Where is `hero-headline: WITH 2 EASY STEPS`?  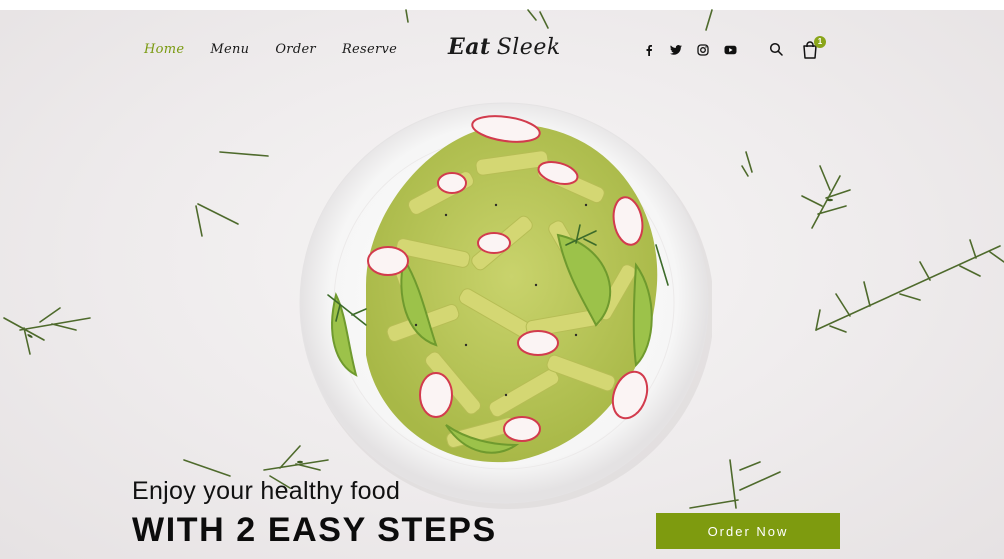 hero-headline: WITH 2 EASY STEPS is located at coordinates (314, 530).